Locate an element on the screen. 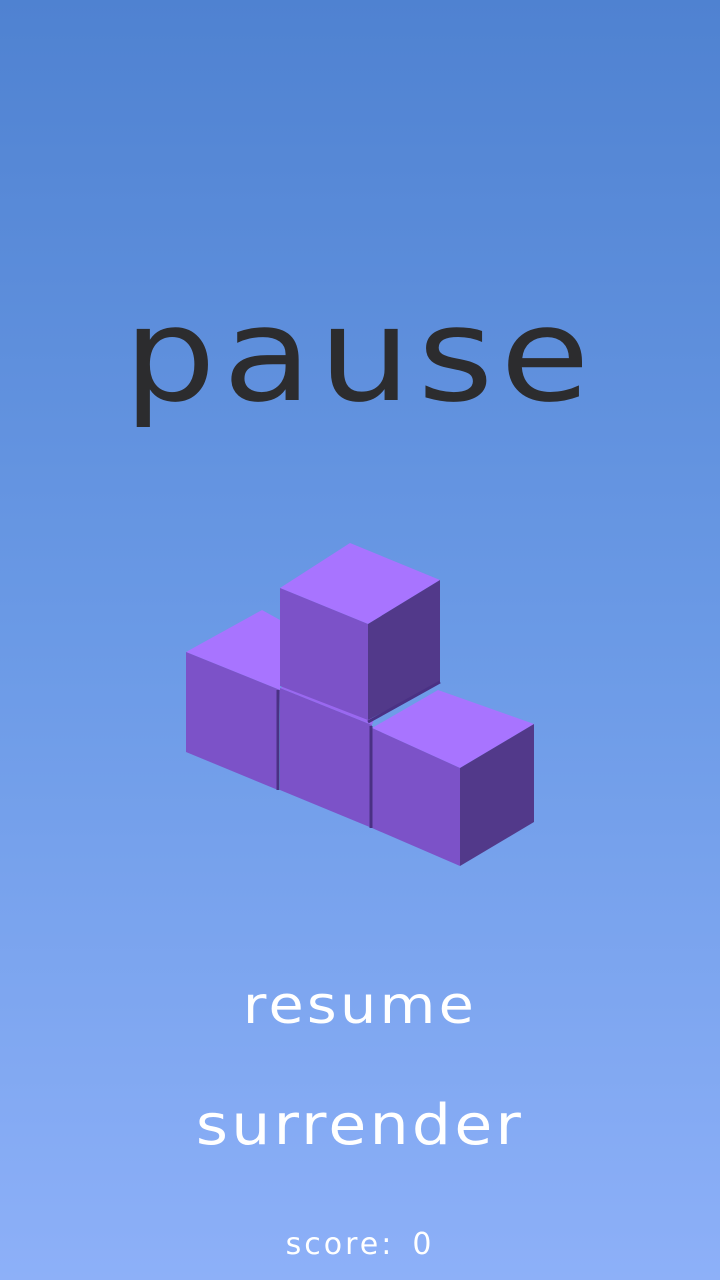 The height and width of the screenshot is (1280, 720). cube-right is located at coordinates (453, 778).